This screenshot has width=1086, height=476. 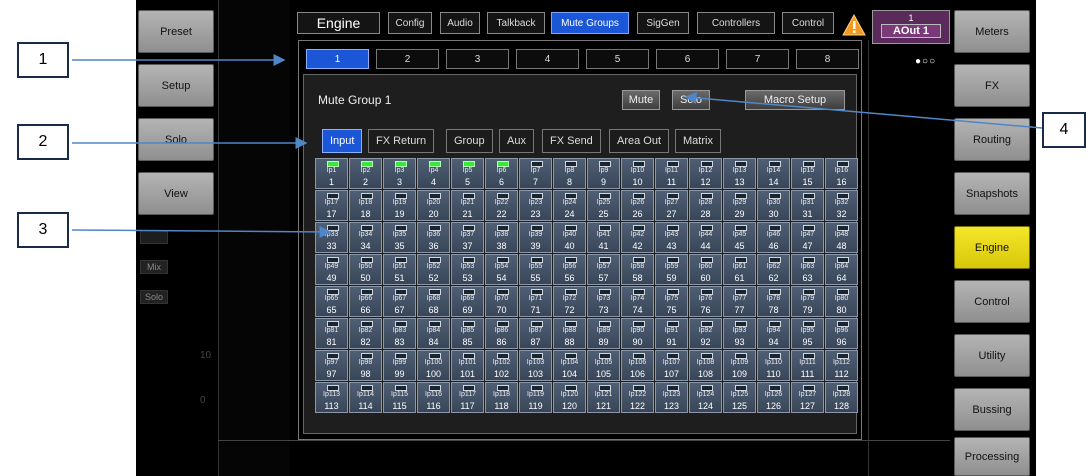 What do you see at coordinates (1064, 130) in the screenshot?
I see `callout-4: 4` at bounding box center [1064, 130].